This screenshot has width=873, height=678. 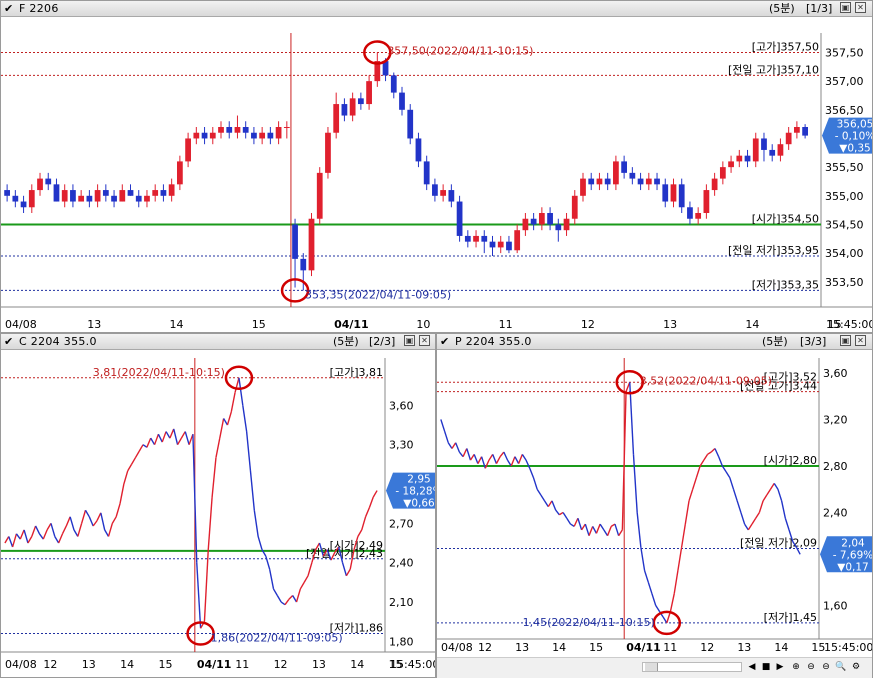 What do you see at coordinates (423, 324) in the screenshot?
I see `x-tick-label: 10` at bounding box center [423, 324].